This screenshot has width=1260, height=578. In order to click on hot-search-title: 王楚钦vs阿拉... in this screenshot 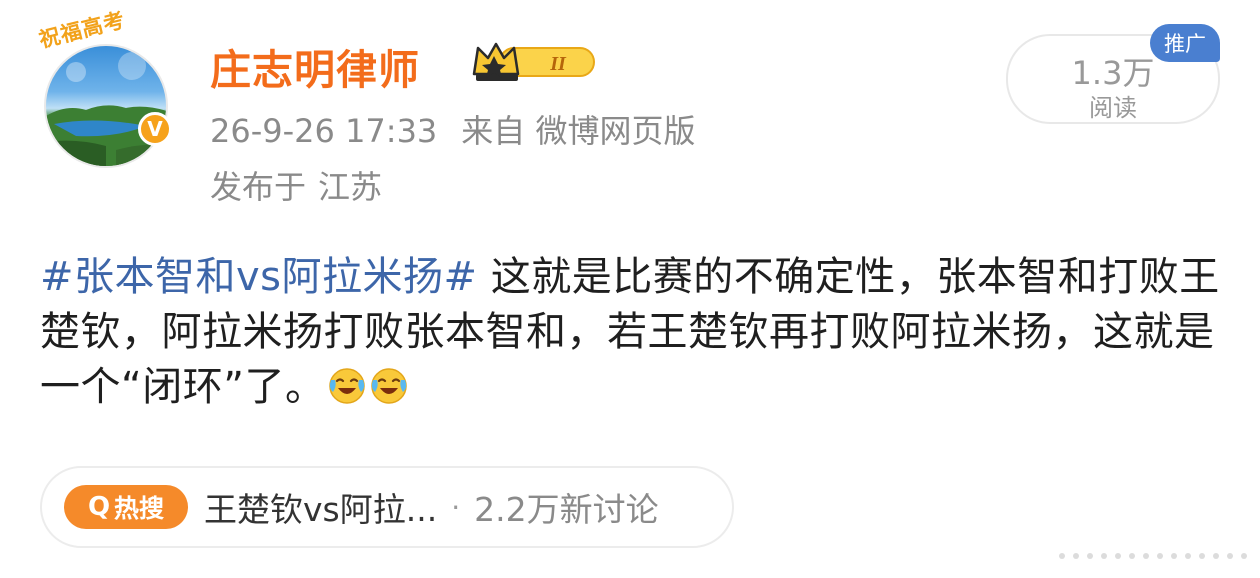, I will do `click(320, 507)`.